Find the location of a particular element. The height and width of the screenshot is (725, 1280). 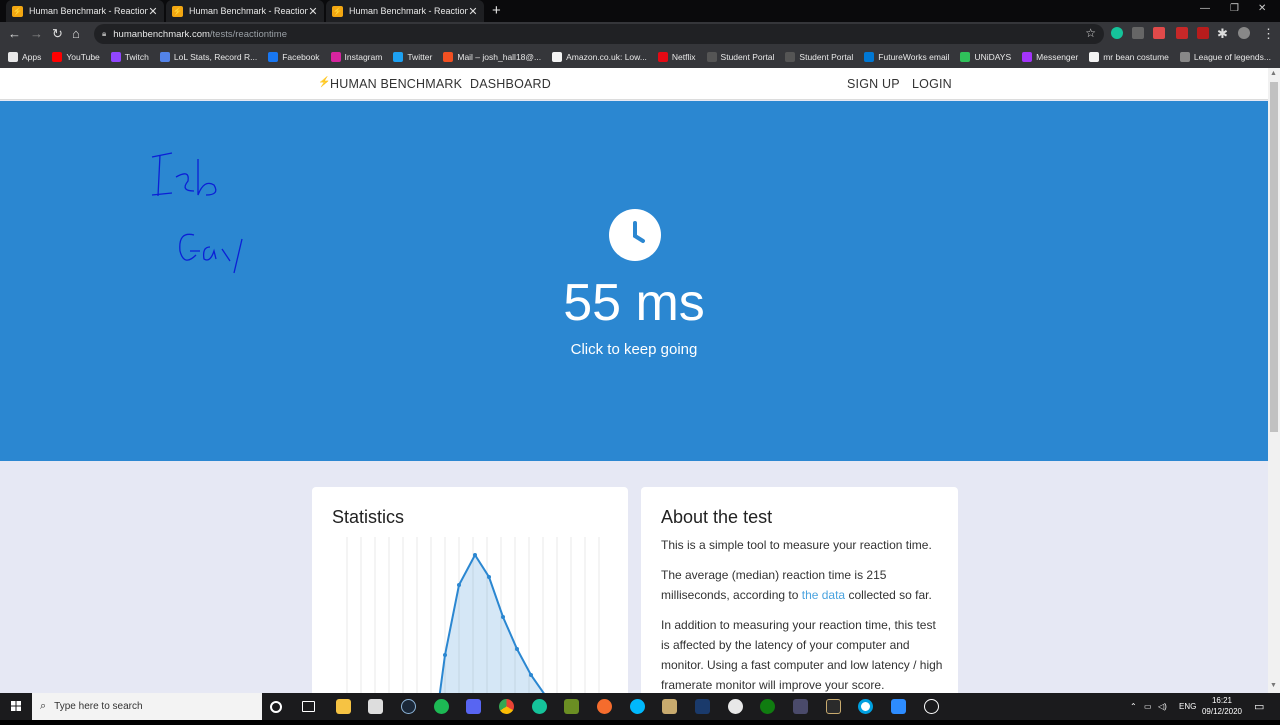

scroll-down-icon: ▼ is located at coordinates (1273, 685).